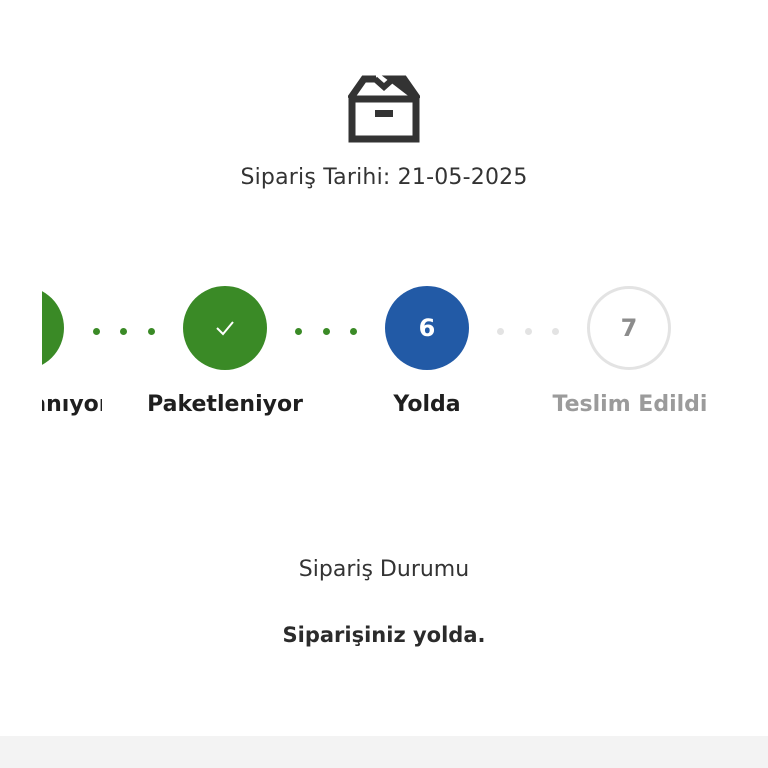 This screenshot has width=768, height=768. What do you see at coordinates (384, 635) in the screenshot?
I see `status-message: Siparişiniz yolda.` at bounding box center [384, 635].